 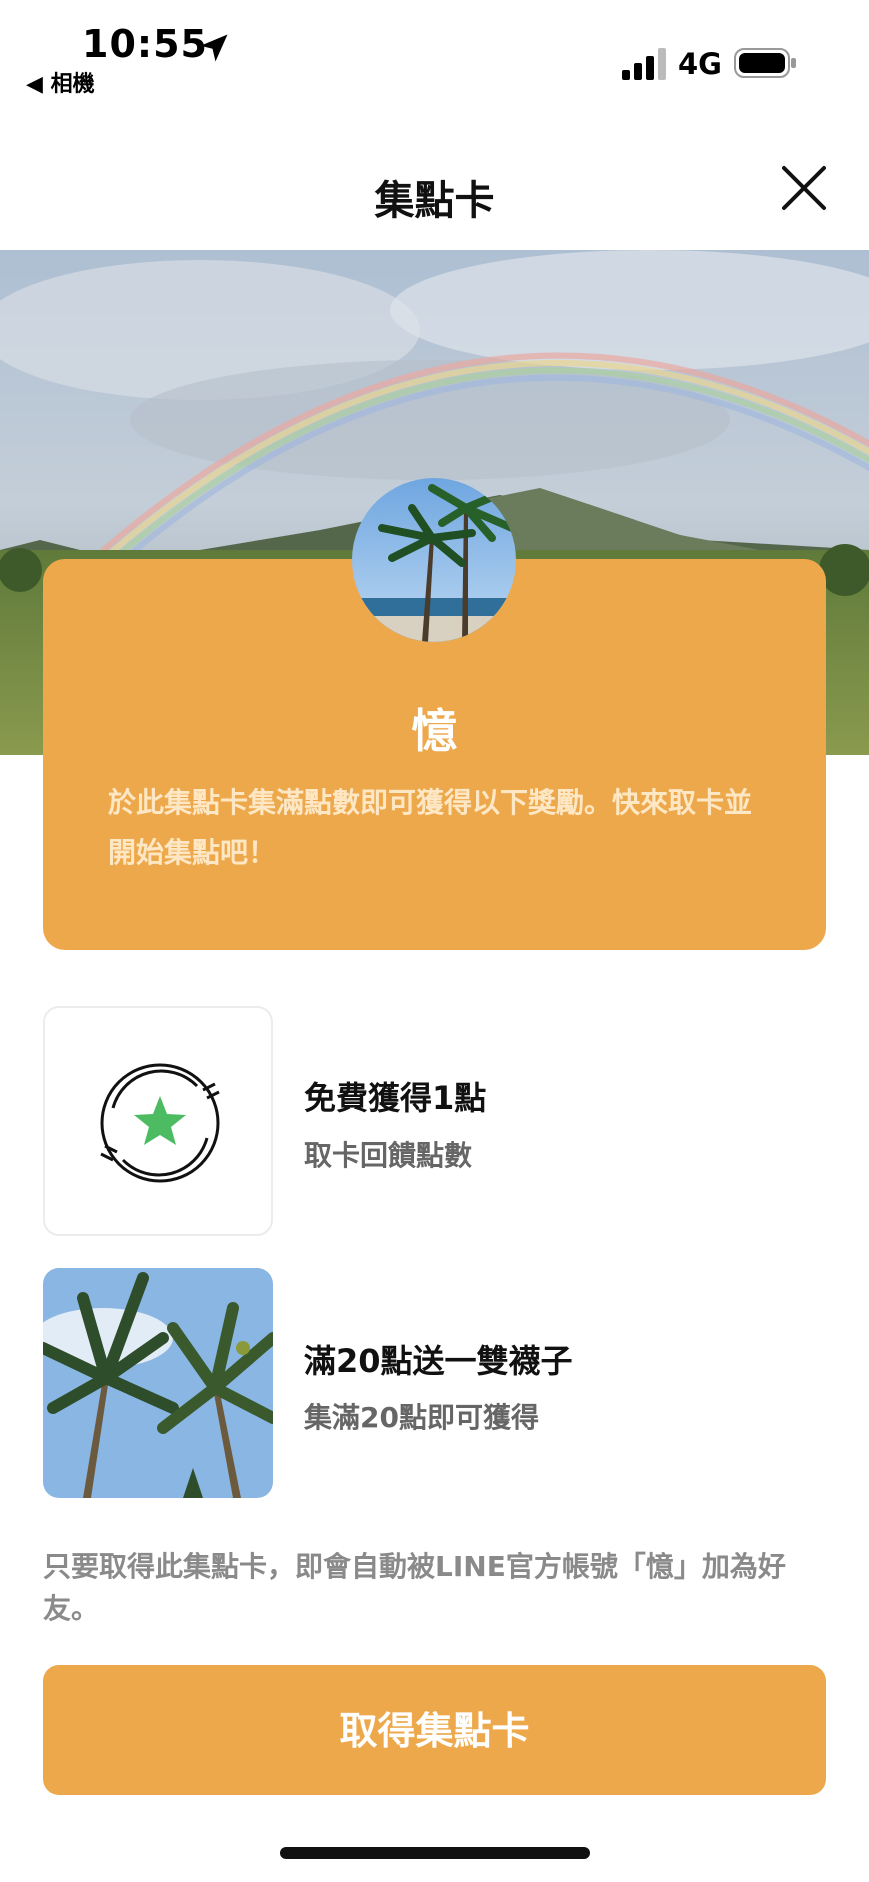 What do you see at coordinates (700, 64) in the screenshot?
I see `network-type: 4G` at bounding box center [700, 64].